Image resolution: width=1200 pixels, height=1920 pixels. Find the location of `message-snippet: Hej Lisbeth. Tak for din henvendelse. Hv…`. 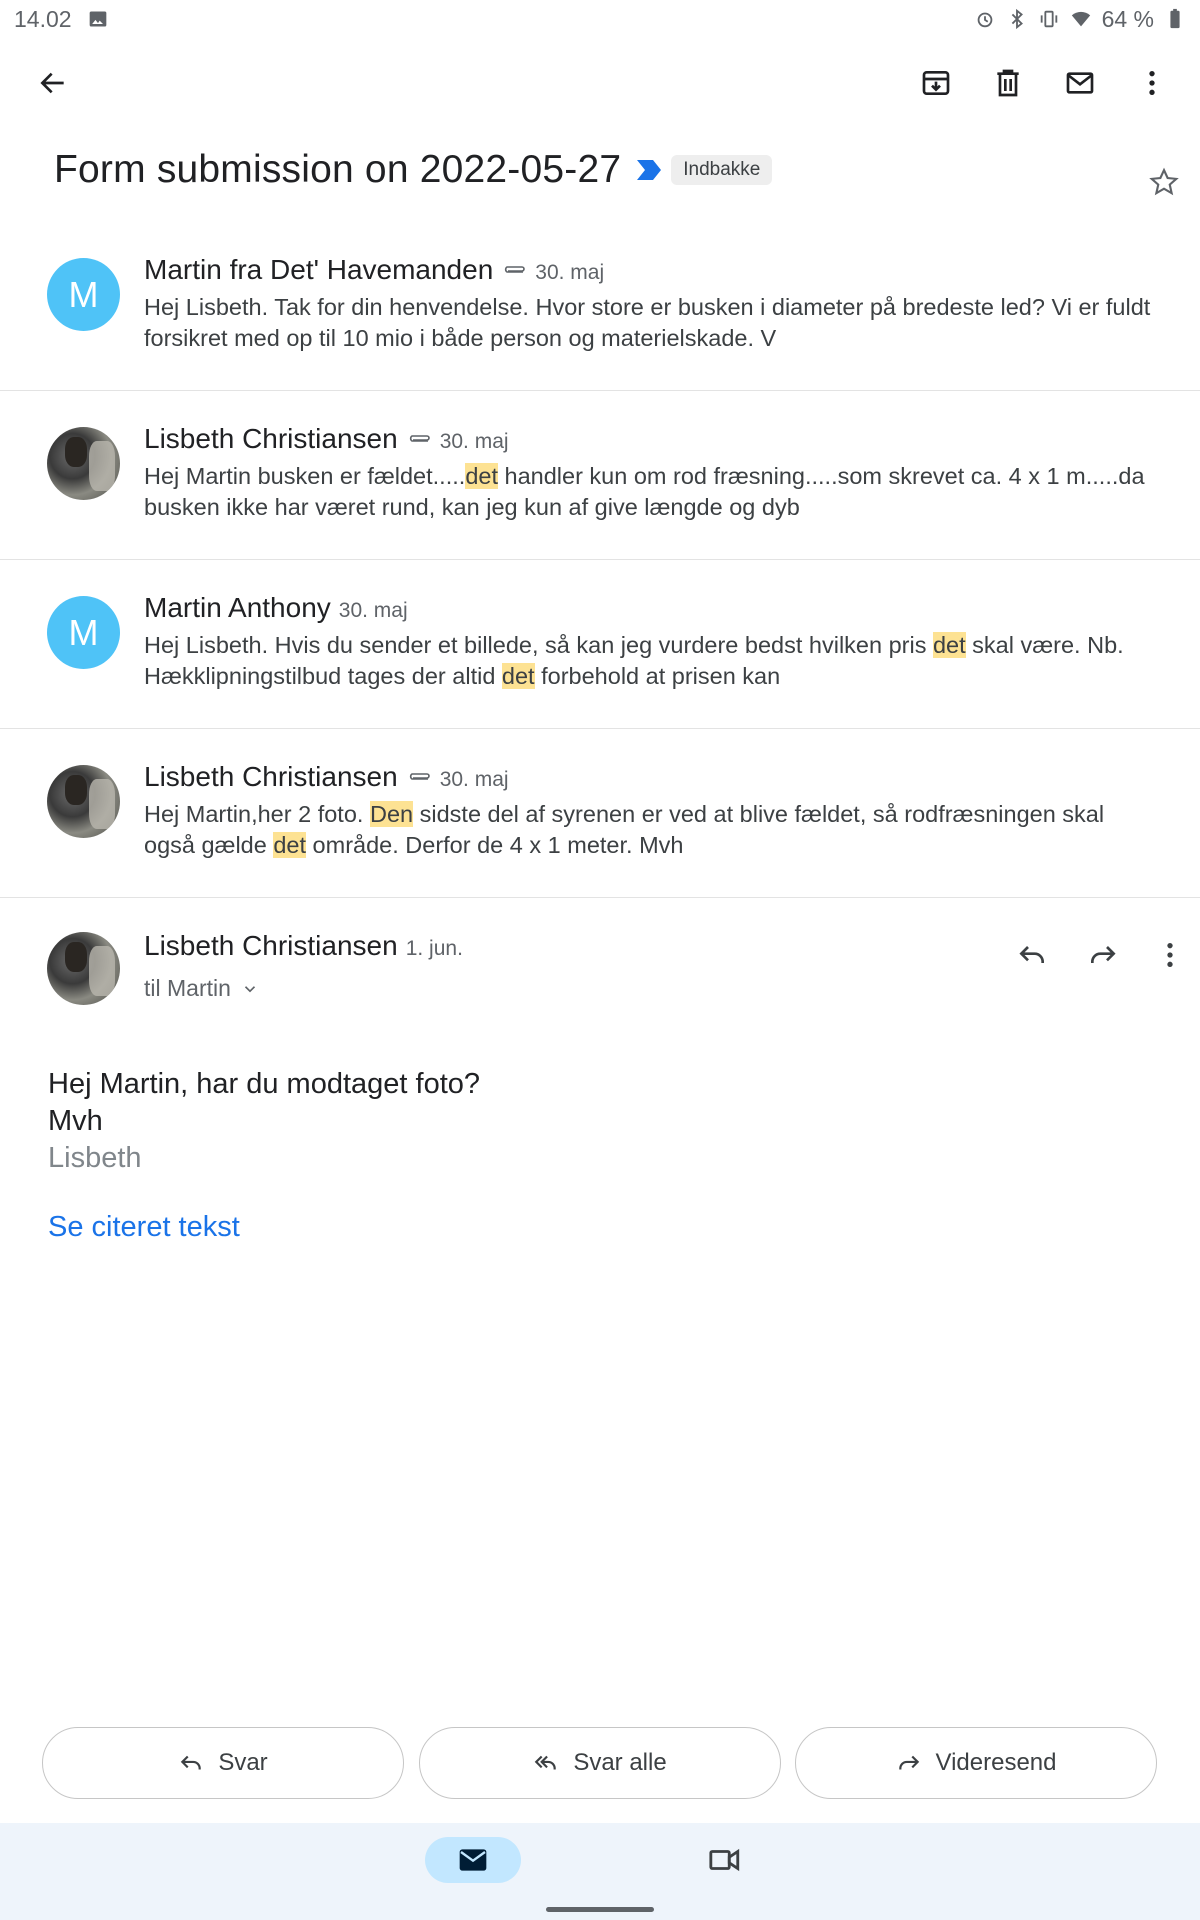

message-snippet: Hej Lisbeth. Tak for din henvendelse. Hv… is located at coordinates (647, 322).